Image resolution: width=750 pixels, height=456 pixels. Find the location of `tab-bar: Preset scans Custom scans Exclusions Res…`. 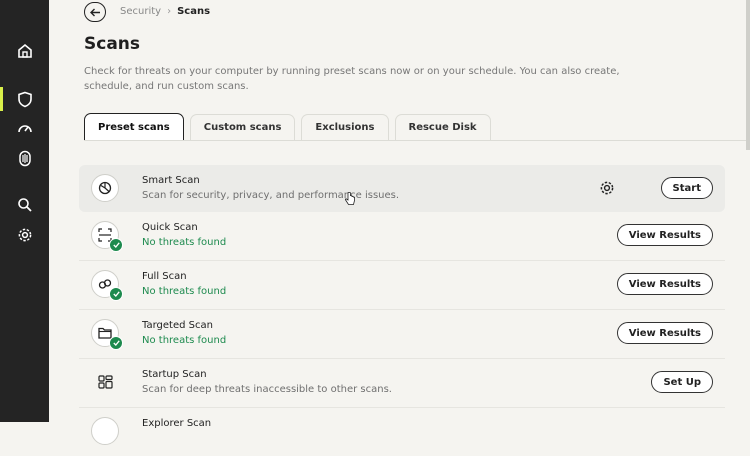

tab-bar: Preset scans Custom scans Exclusions Res… is located at coordinates (287, 127).